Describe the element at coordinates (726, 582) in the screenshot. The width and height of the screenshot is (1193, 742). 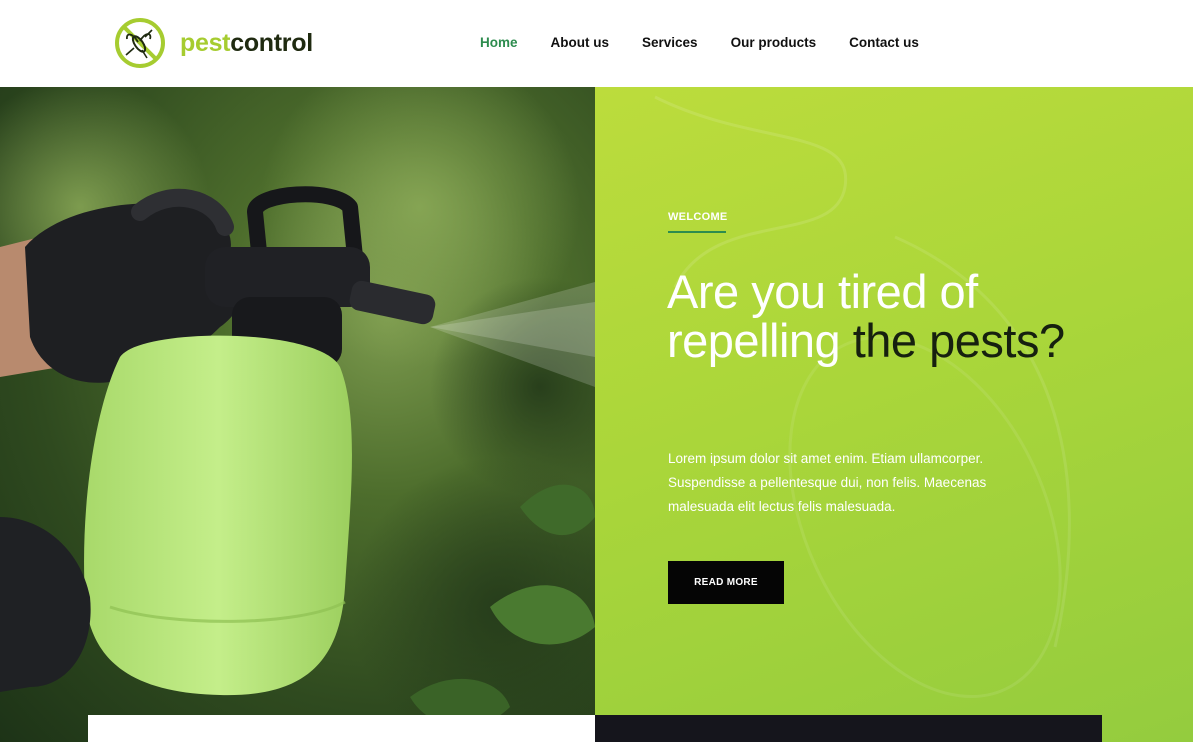
I see `read-more-button: READ MORE` at that location.